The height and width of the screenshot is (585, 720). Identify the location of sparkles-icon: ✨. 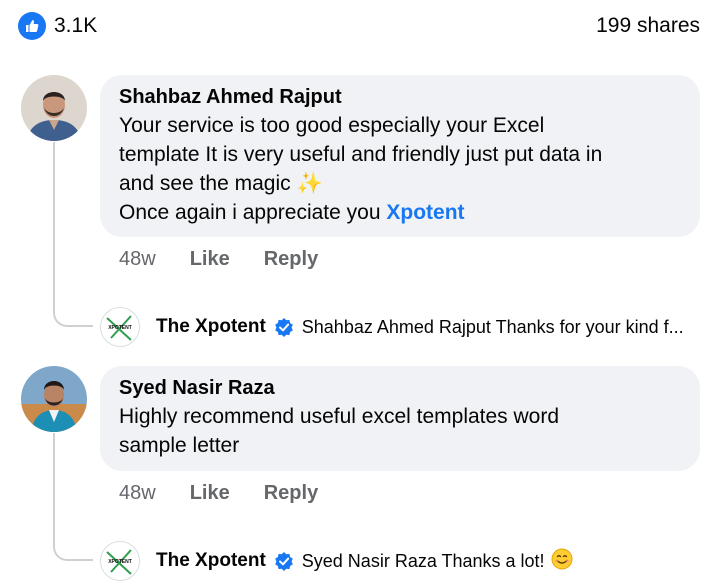
(309, 183).